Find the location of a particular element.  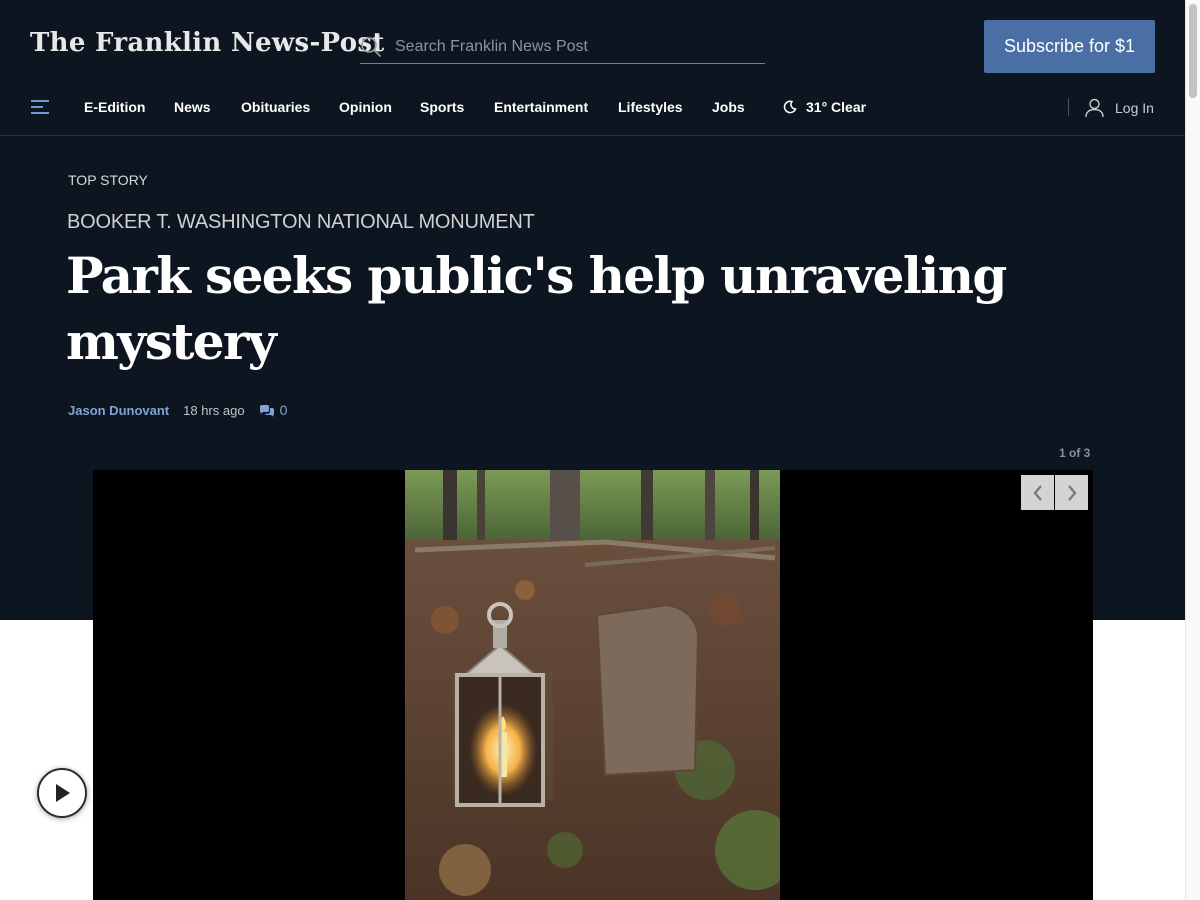

previous-photo-button is located at coordinates (1037, 492).